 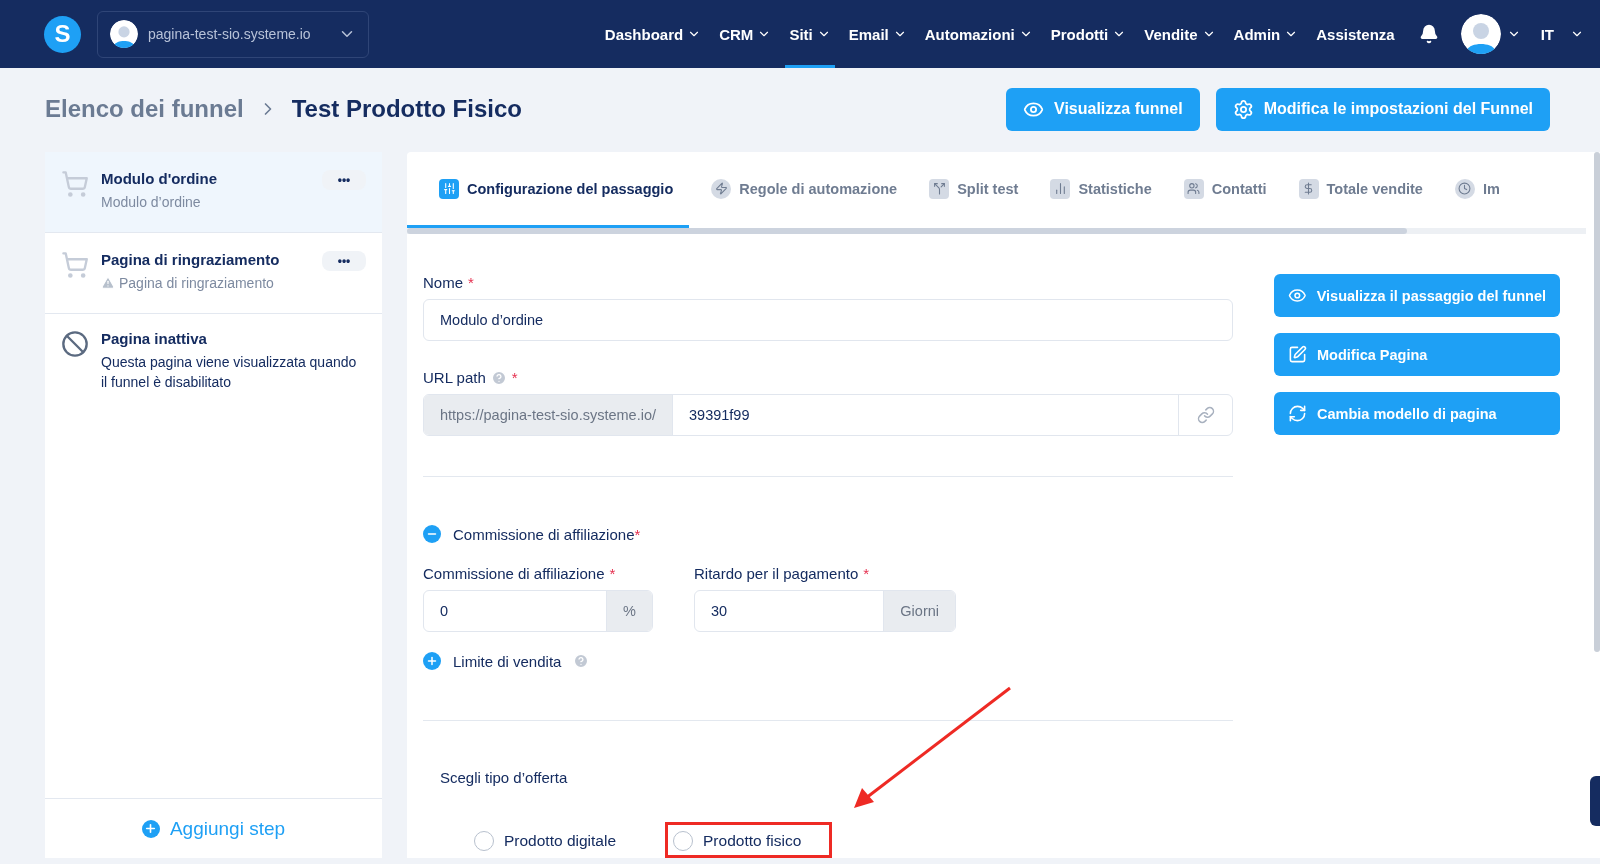 I want to click on tab: Im, so click(x=1471, y=190).